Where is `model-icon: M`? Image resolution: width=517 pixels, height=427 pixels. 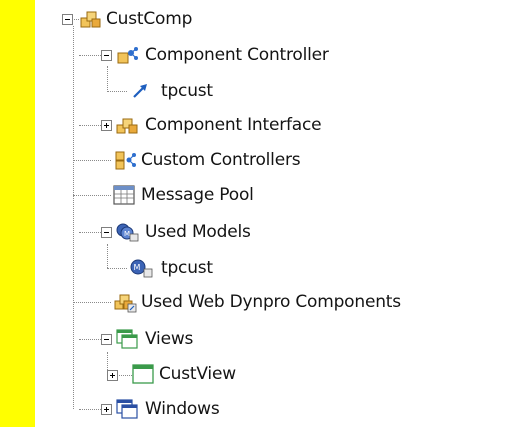
model-icon: M is located at coordinates (141, 268).